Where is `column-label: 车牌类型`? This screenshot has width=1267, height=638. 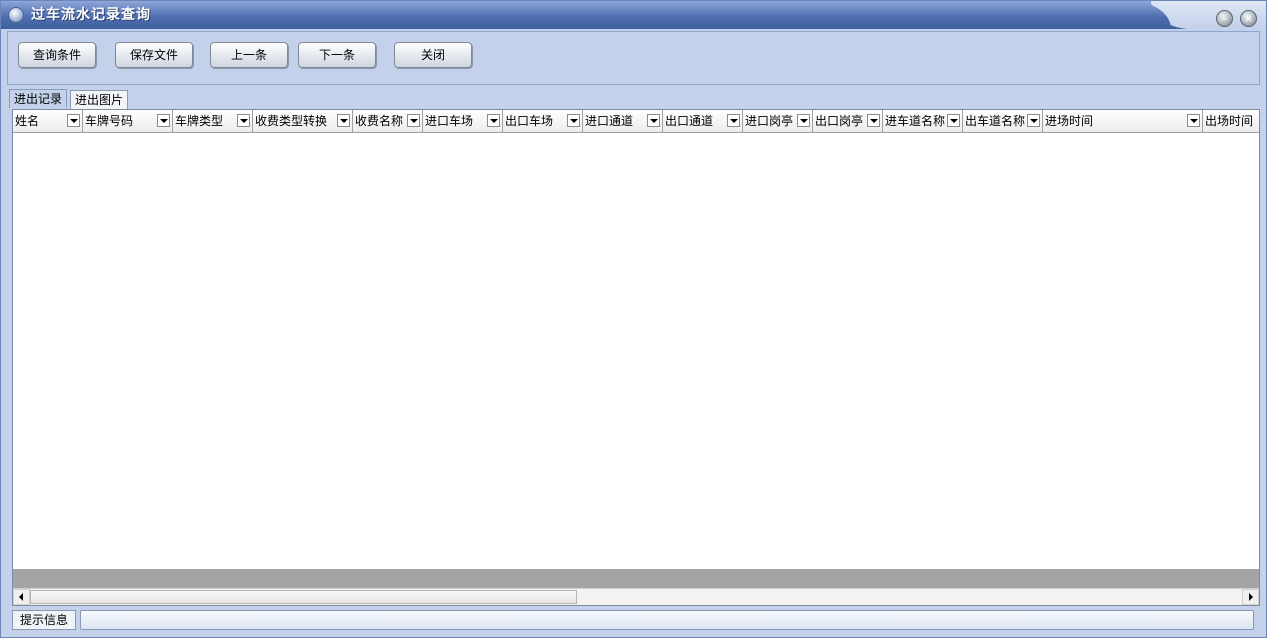 column-label: 车牌类型 is located at coordinates (199, 121).